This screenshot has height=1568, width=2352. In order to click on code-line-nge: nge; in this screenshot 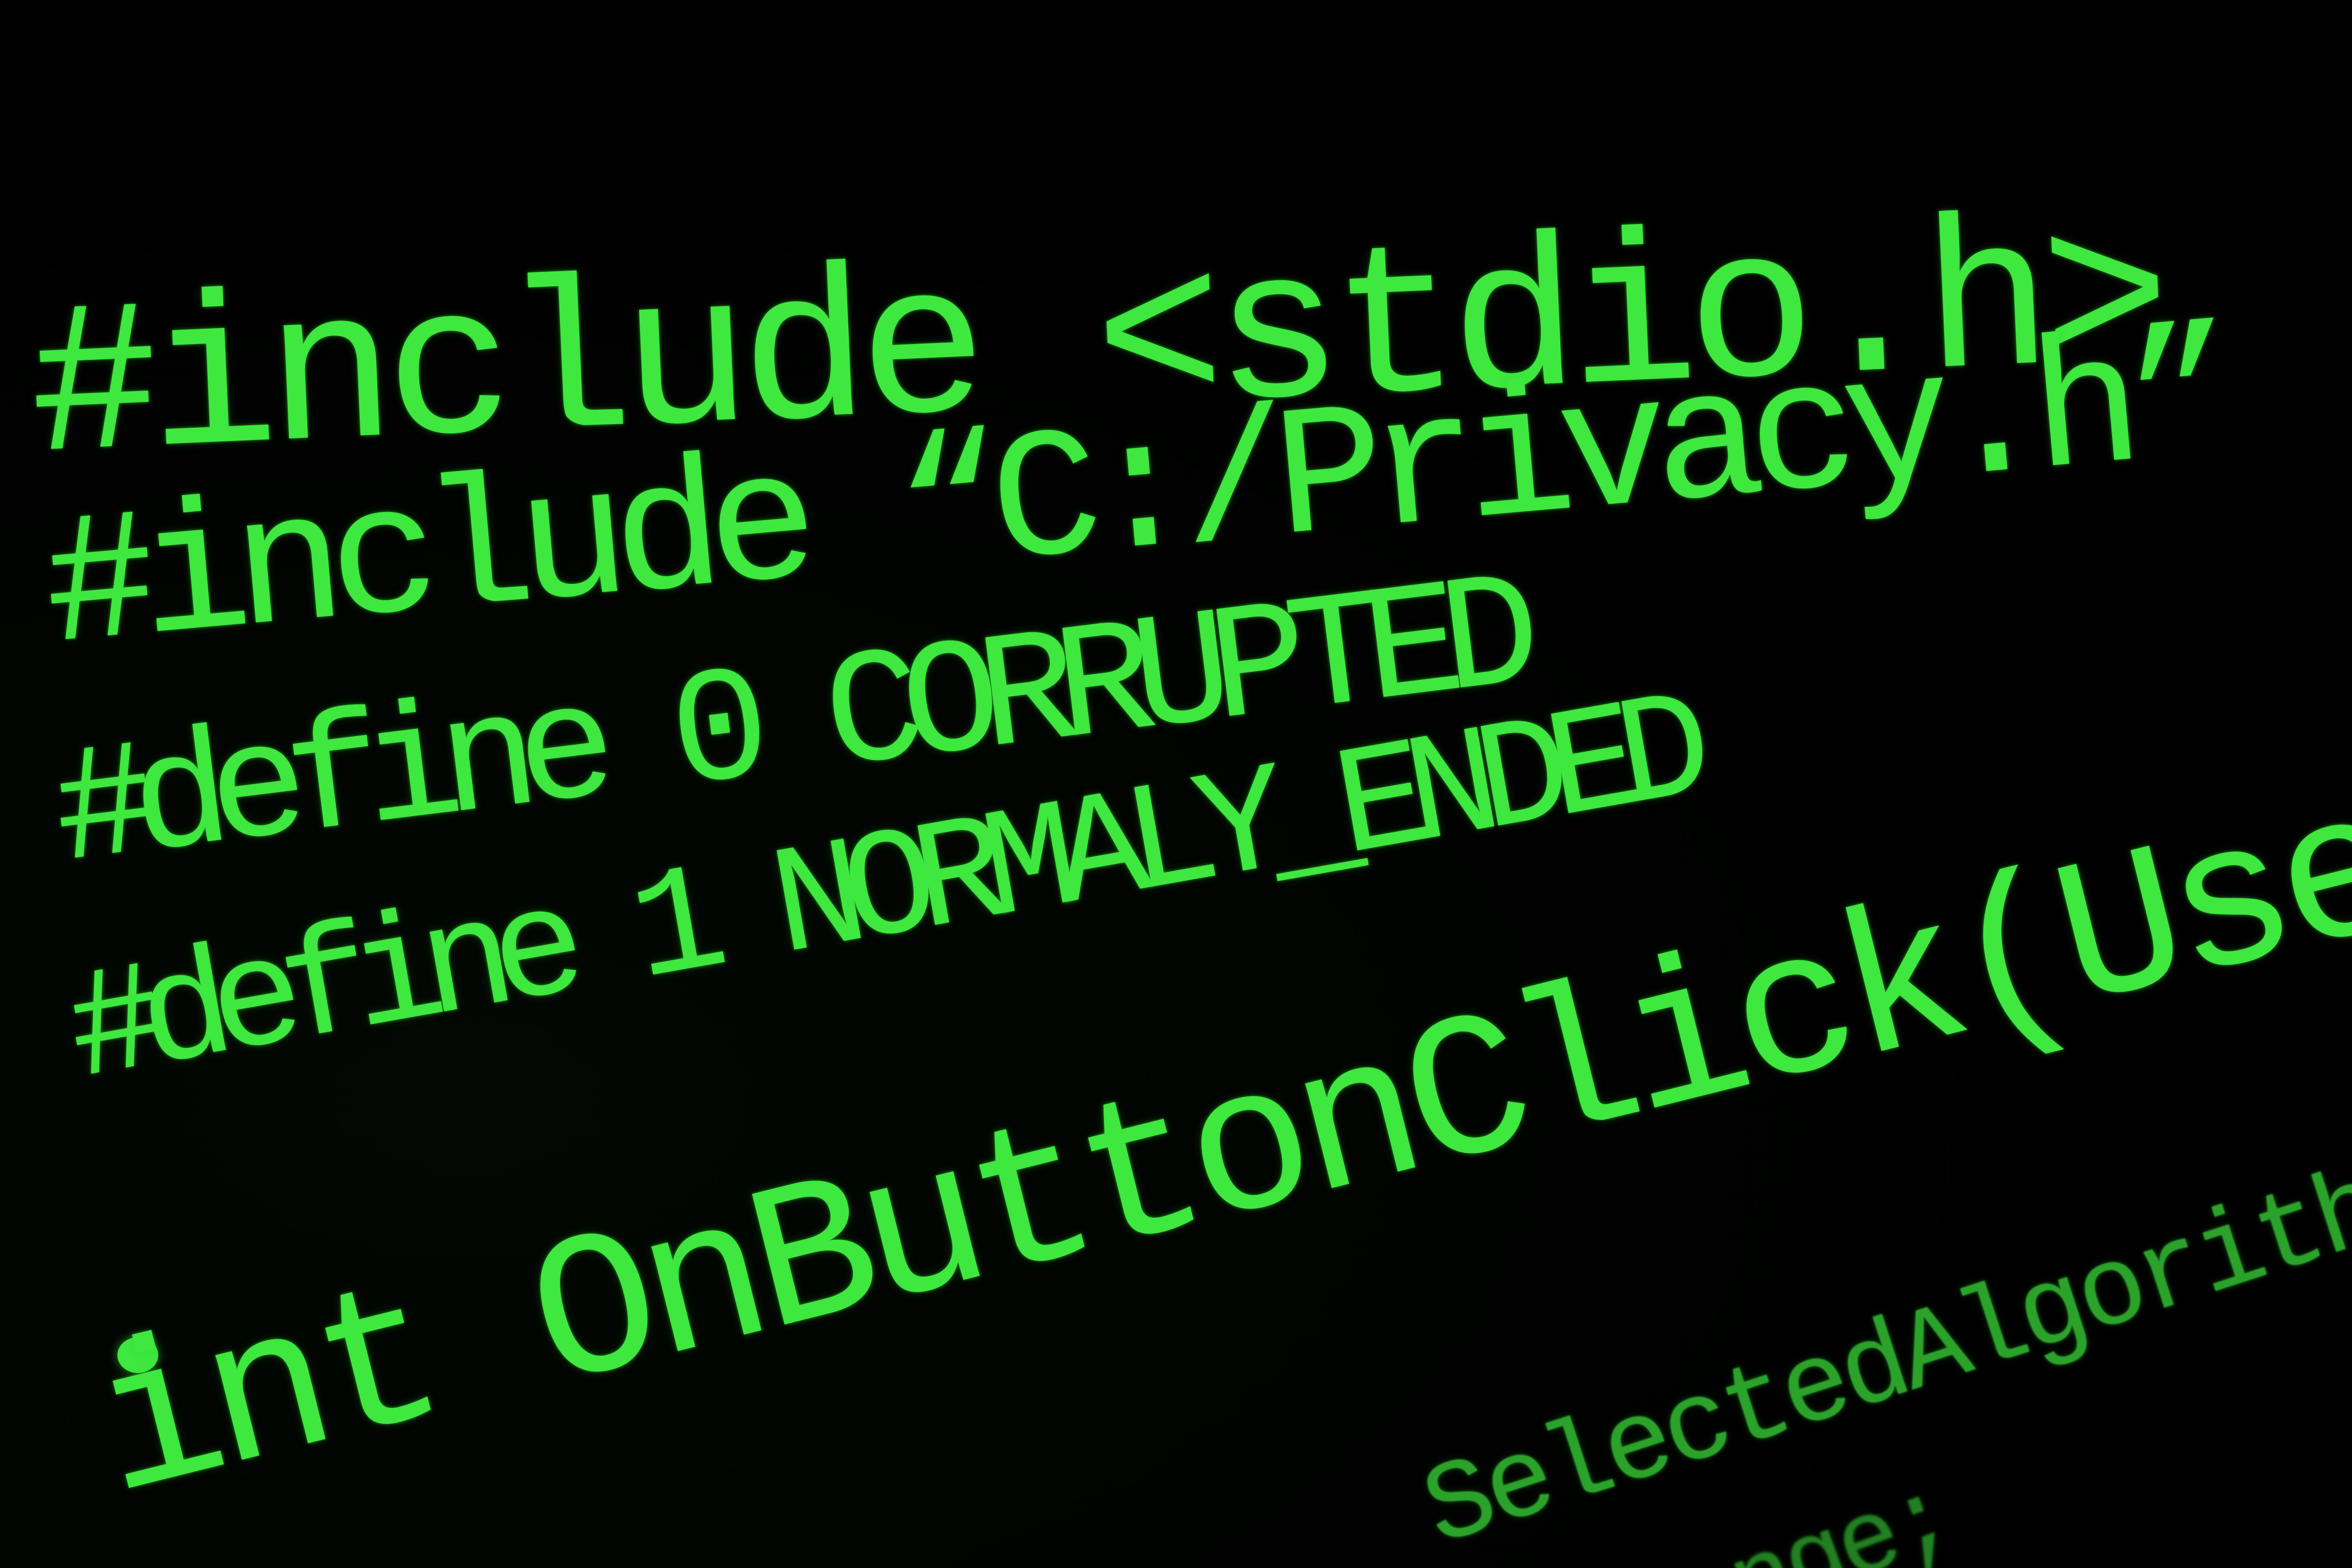, I will do `click(1841, 1514)`.